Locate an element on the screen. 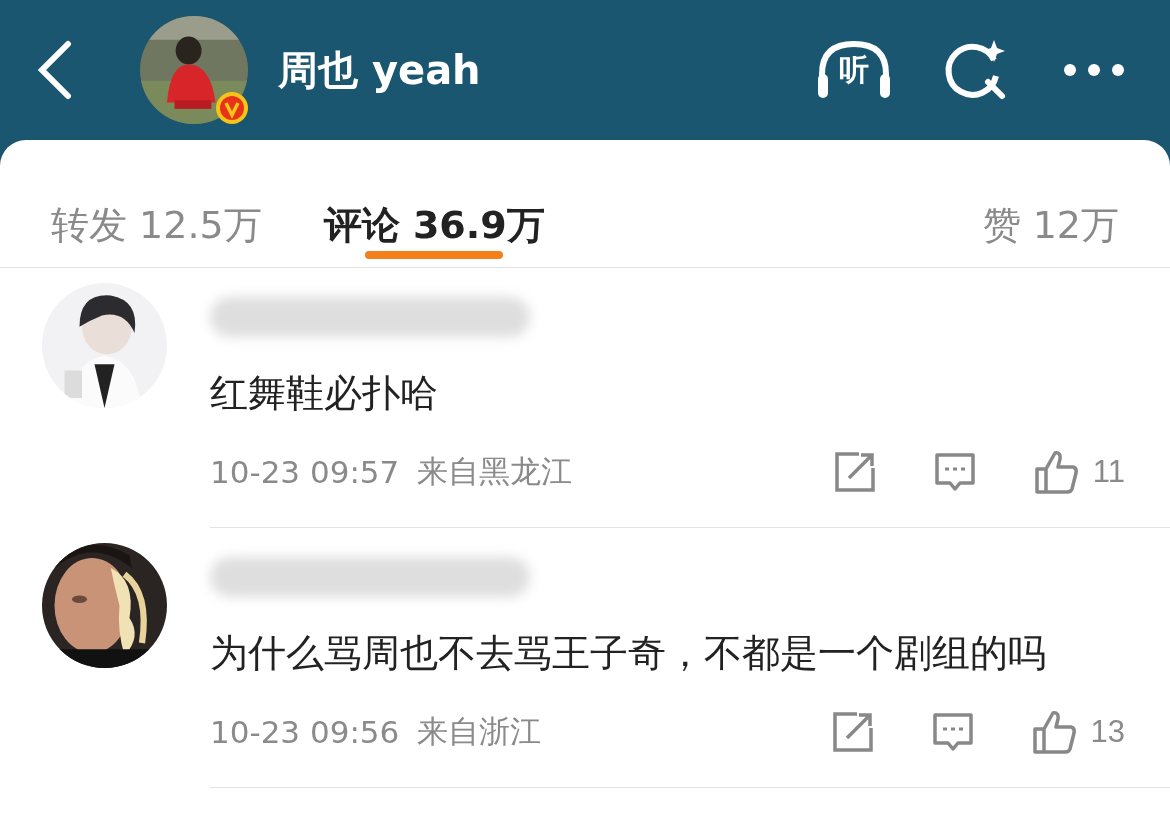 This screenshot has height=837, width=1170. tab: 评论 36.9万 is located at coordinates (434, 203).